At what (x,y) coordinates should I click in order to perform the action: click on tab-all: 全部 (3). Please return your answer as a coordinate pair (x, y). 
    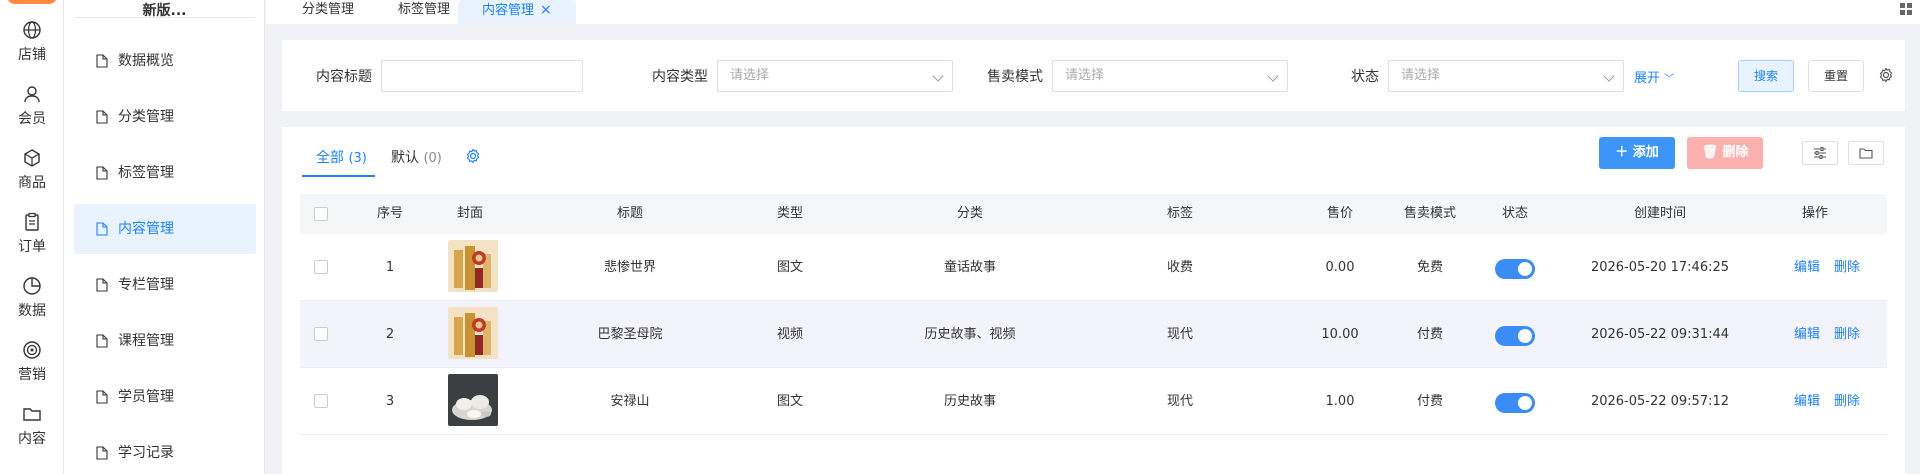
    Looking at the image, I should click on (341, 157).